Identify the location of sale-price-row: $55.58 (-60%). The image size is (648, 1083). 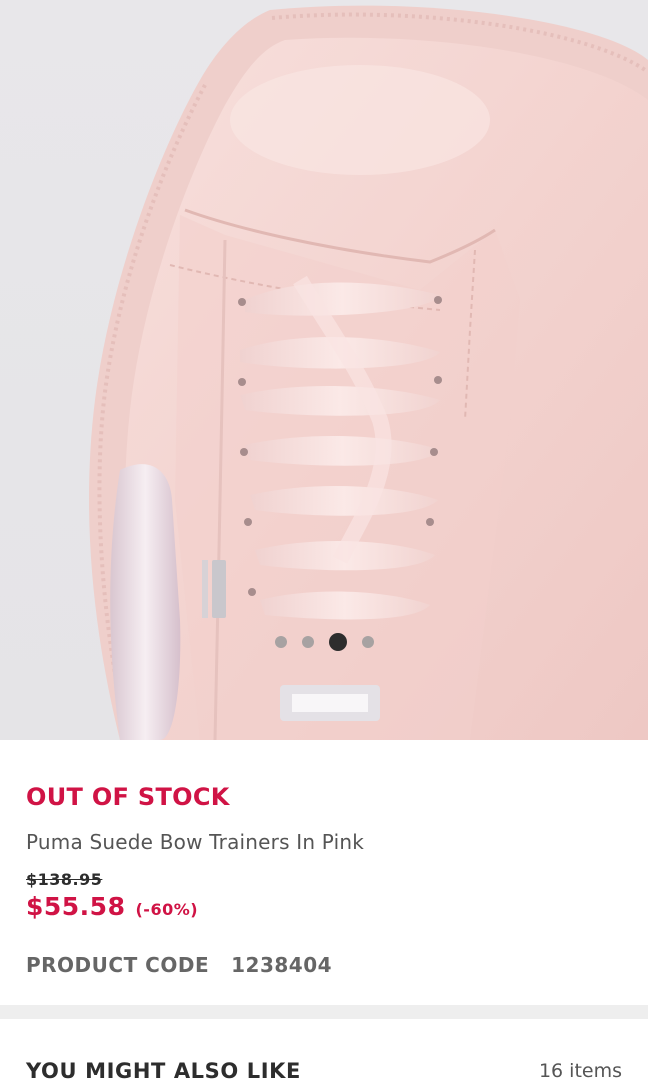
(112, 906).